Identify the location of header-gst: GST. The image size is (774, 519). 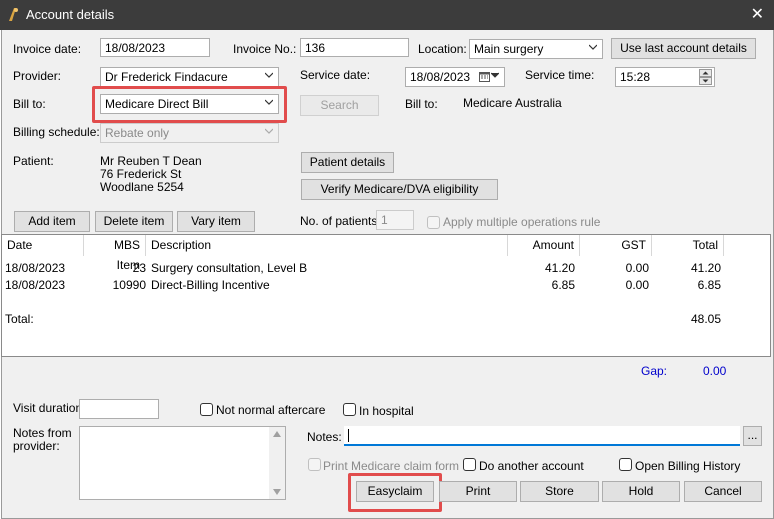
(616, 245).